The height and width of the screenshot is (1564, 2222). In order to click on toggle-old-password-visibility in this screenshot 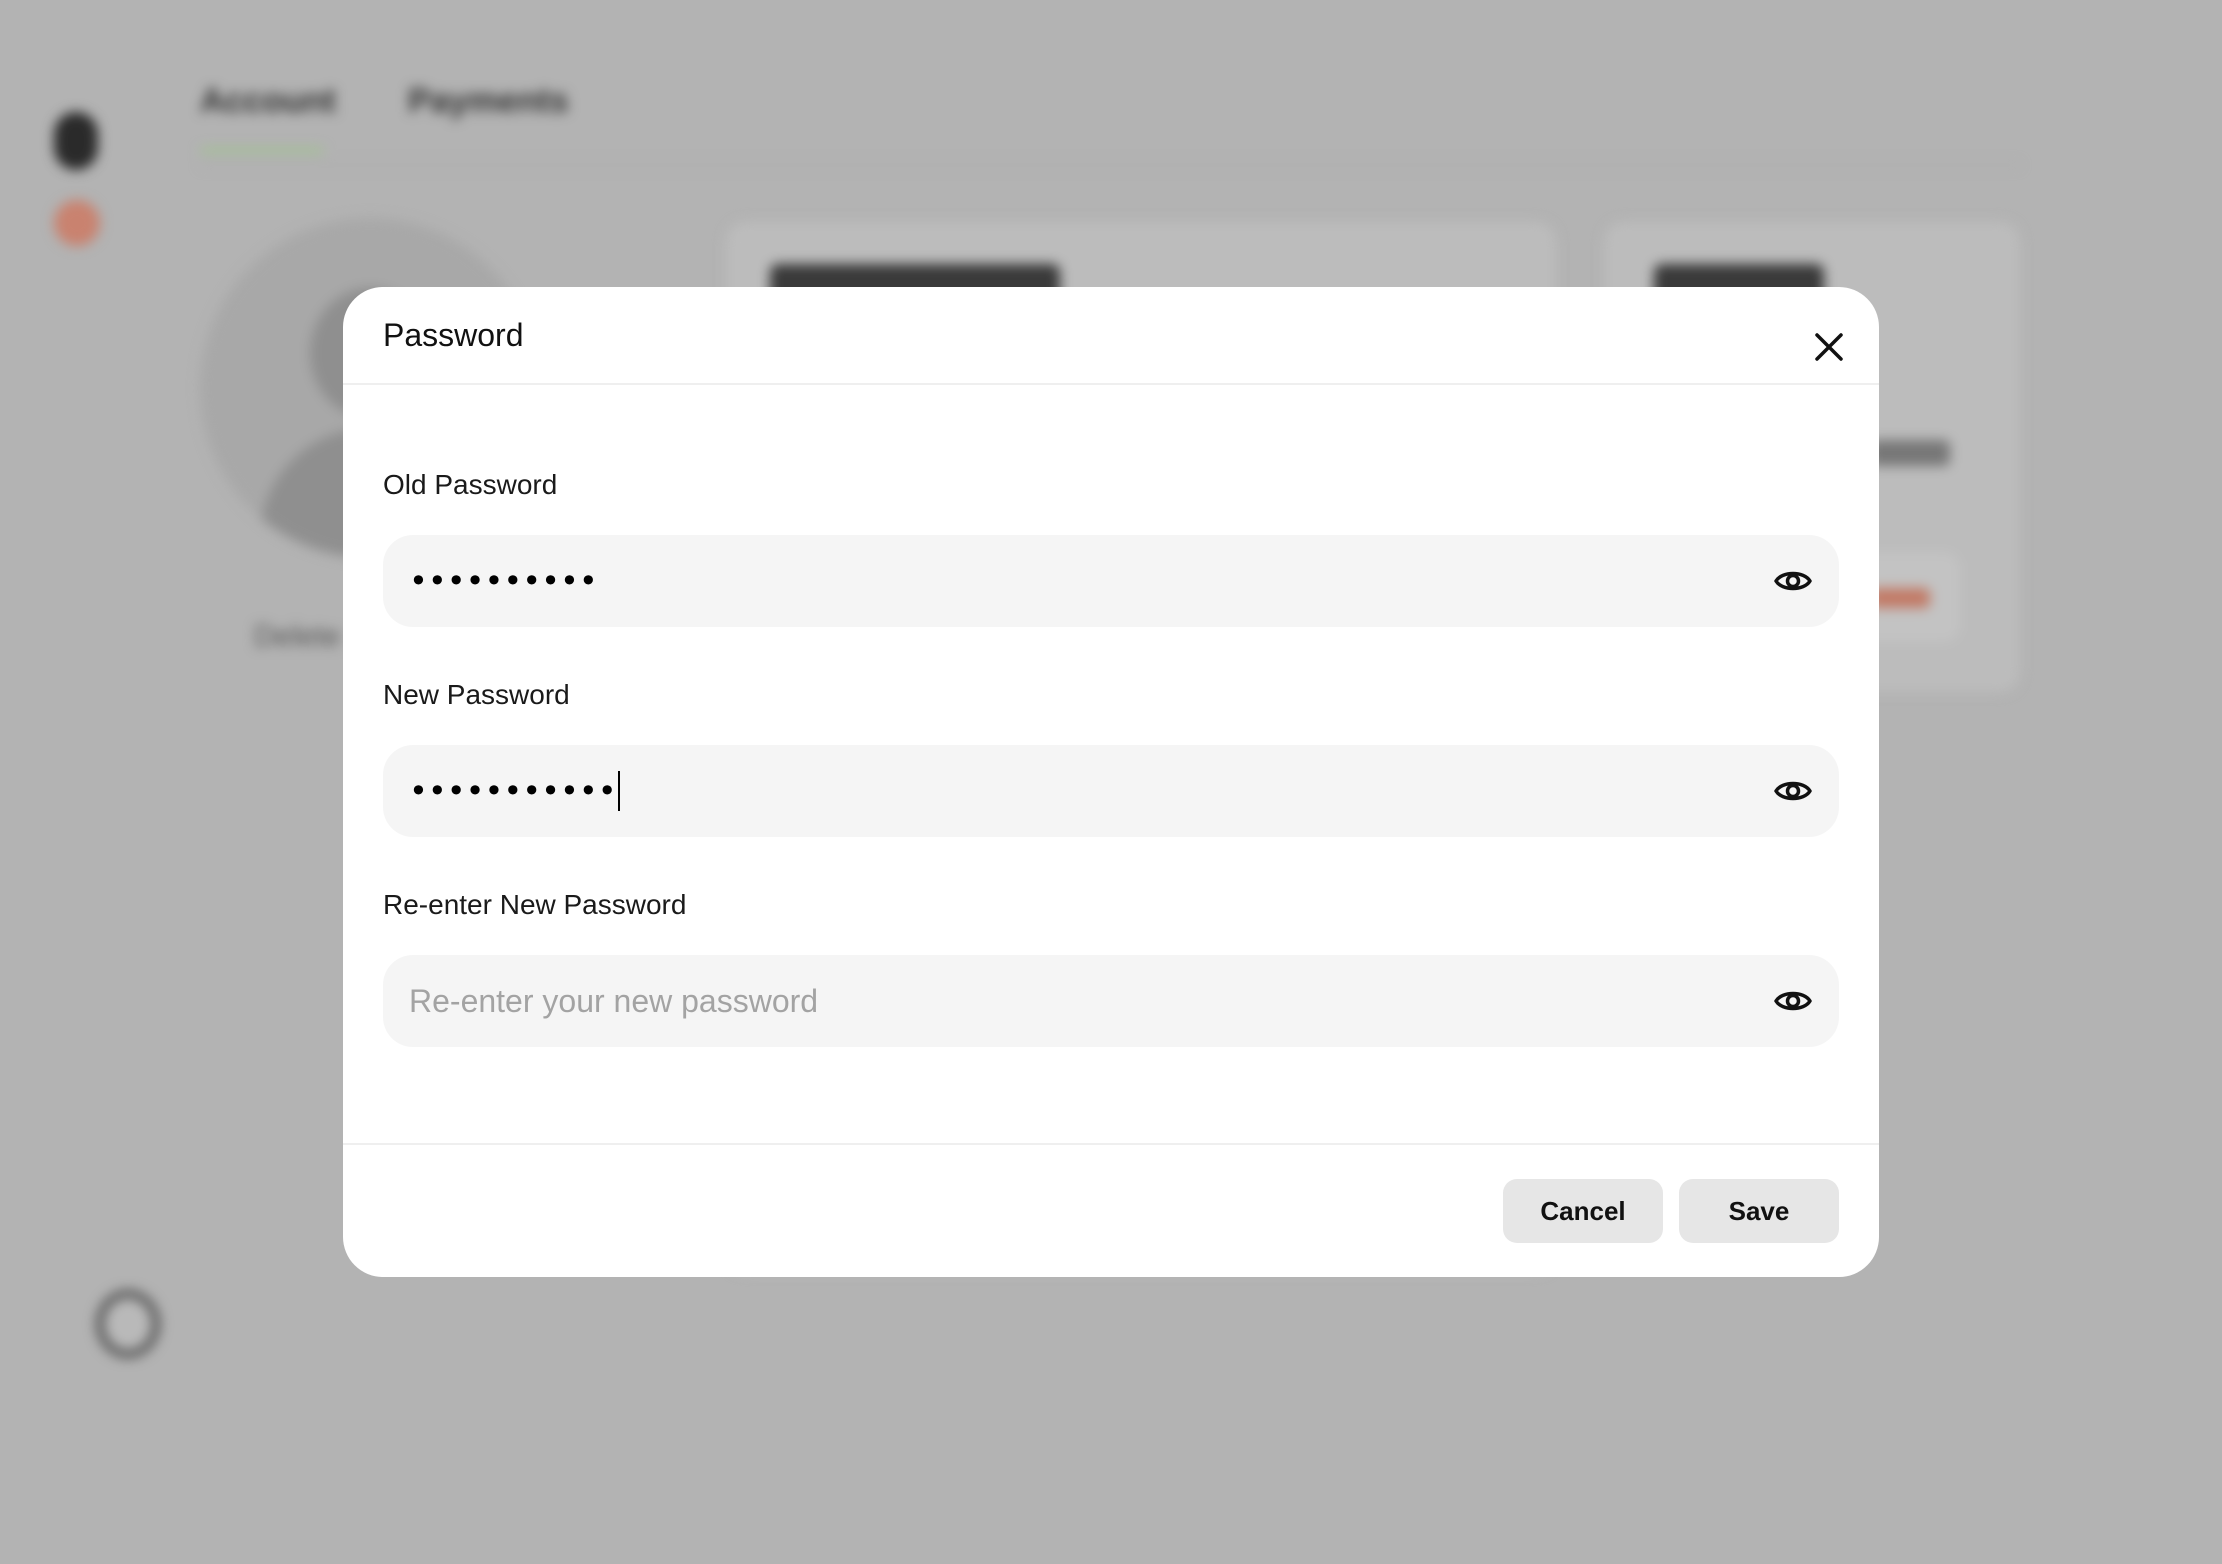, I will do `click(1793, 581)`.